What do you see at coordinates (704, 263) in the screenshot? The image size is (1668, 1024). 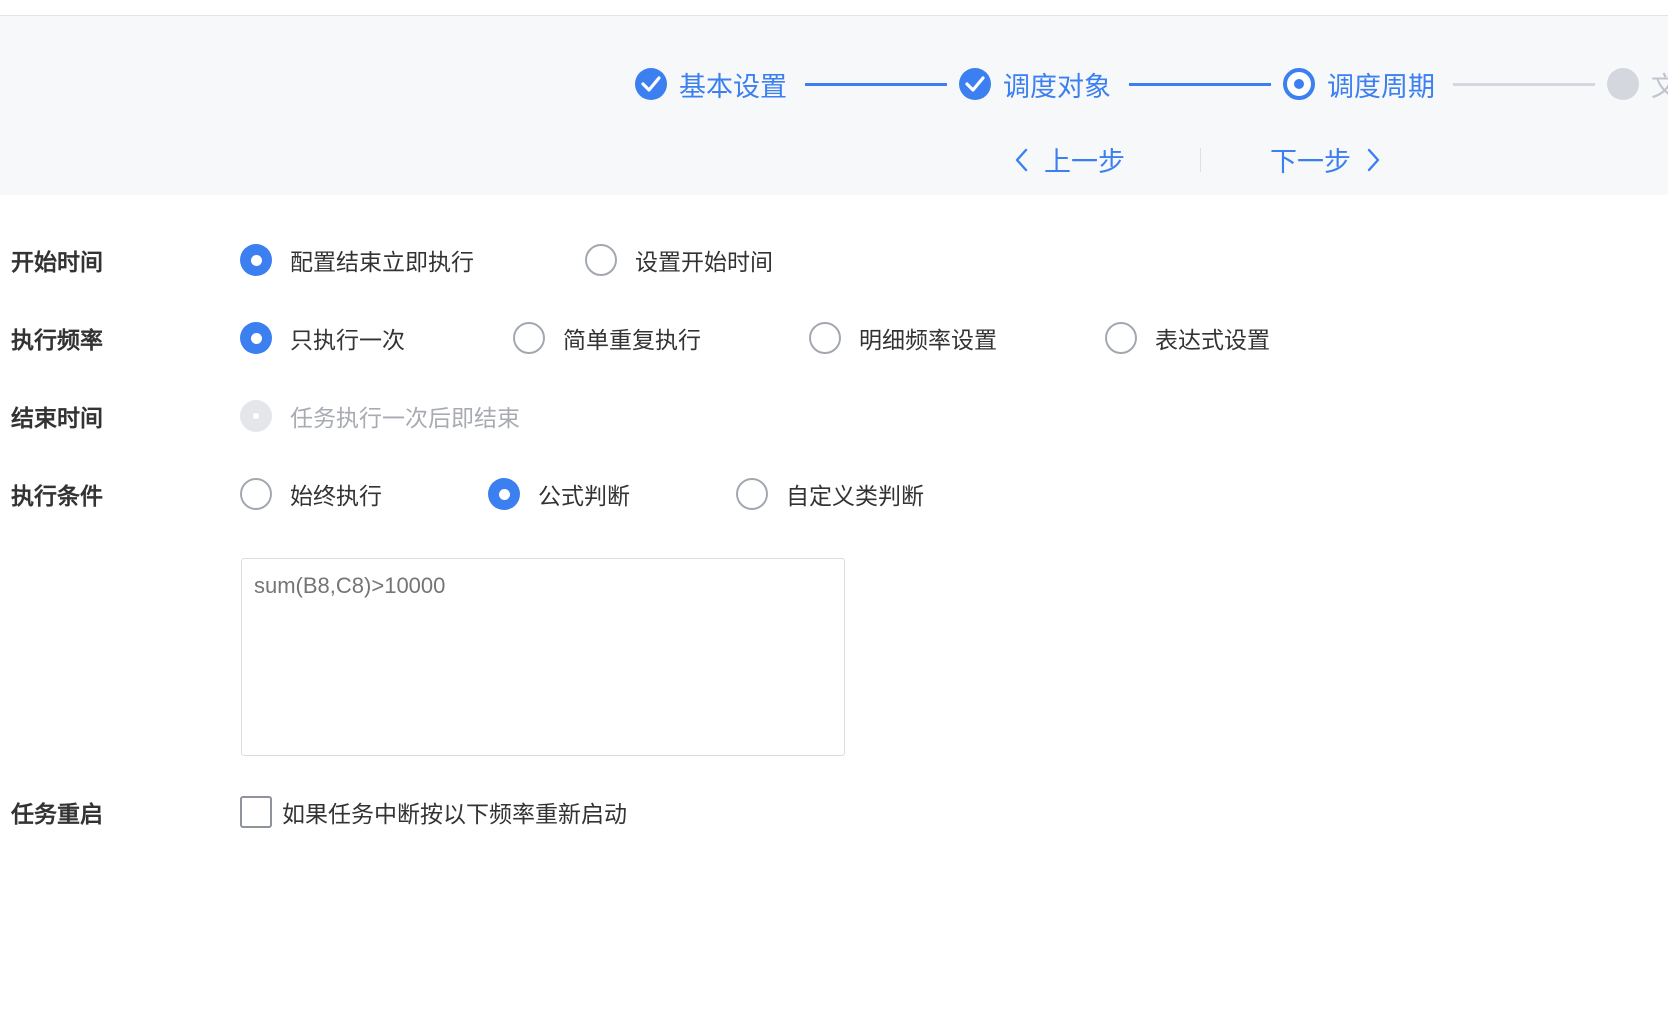 I see `option-label: 设置开始时间` at bounding box center [704, 263].